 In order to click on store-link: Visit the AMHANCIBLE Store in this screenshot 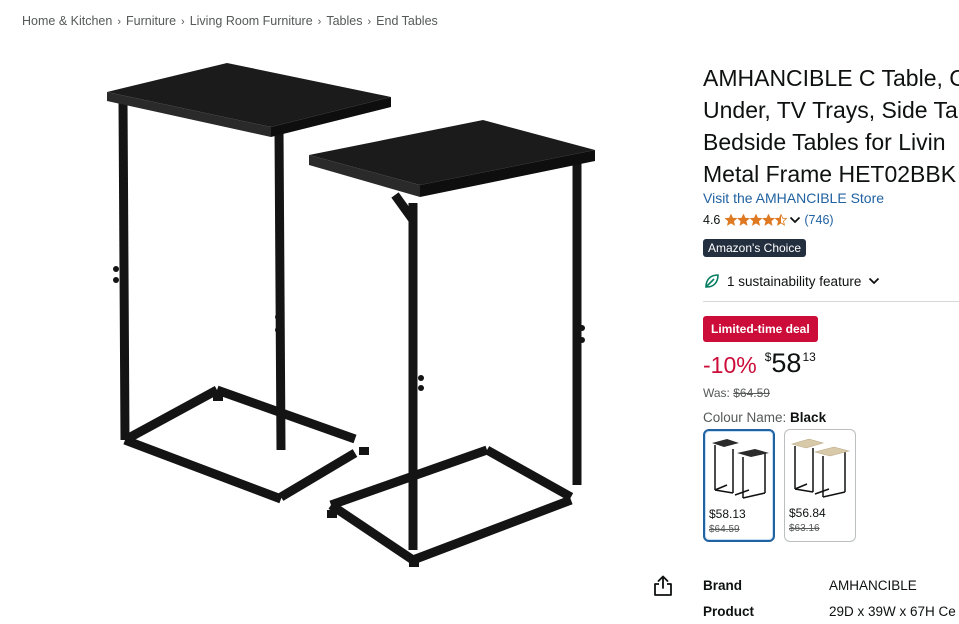, I will do `click(831, 198)`.